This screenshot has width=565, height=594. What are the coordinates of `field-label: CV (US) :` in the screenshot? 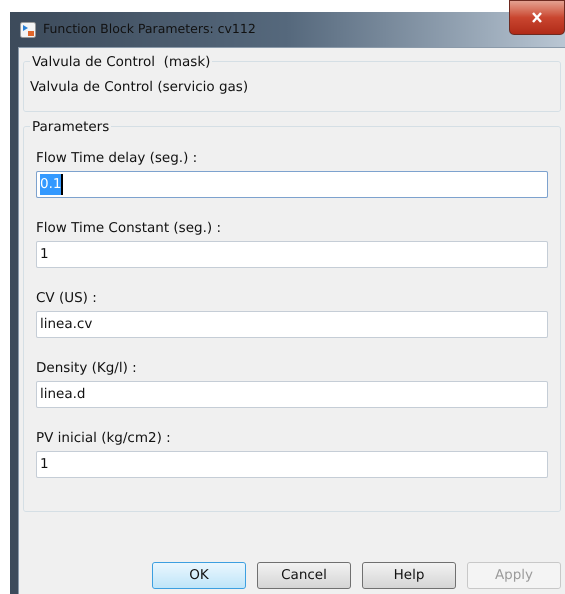 It's located at (67, 298).